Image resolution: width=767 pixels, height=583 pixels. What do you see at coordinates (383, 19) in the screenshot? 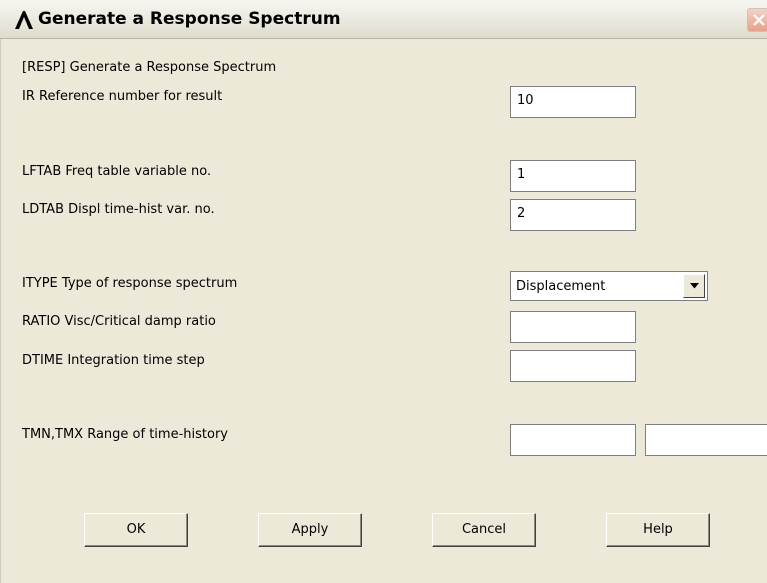
I see `title-bar: Generate a Response Spectrum` at bounding box center [383, 19].